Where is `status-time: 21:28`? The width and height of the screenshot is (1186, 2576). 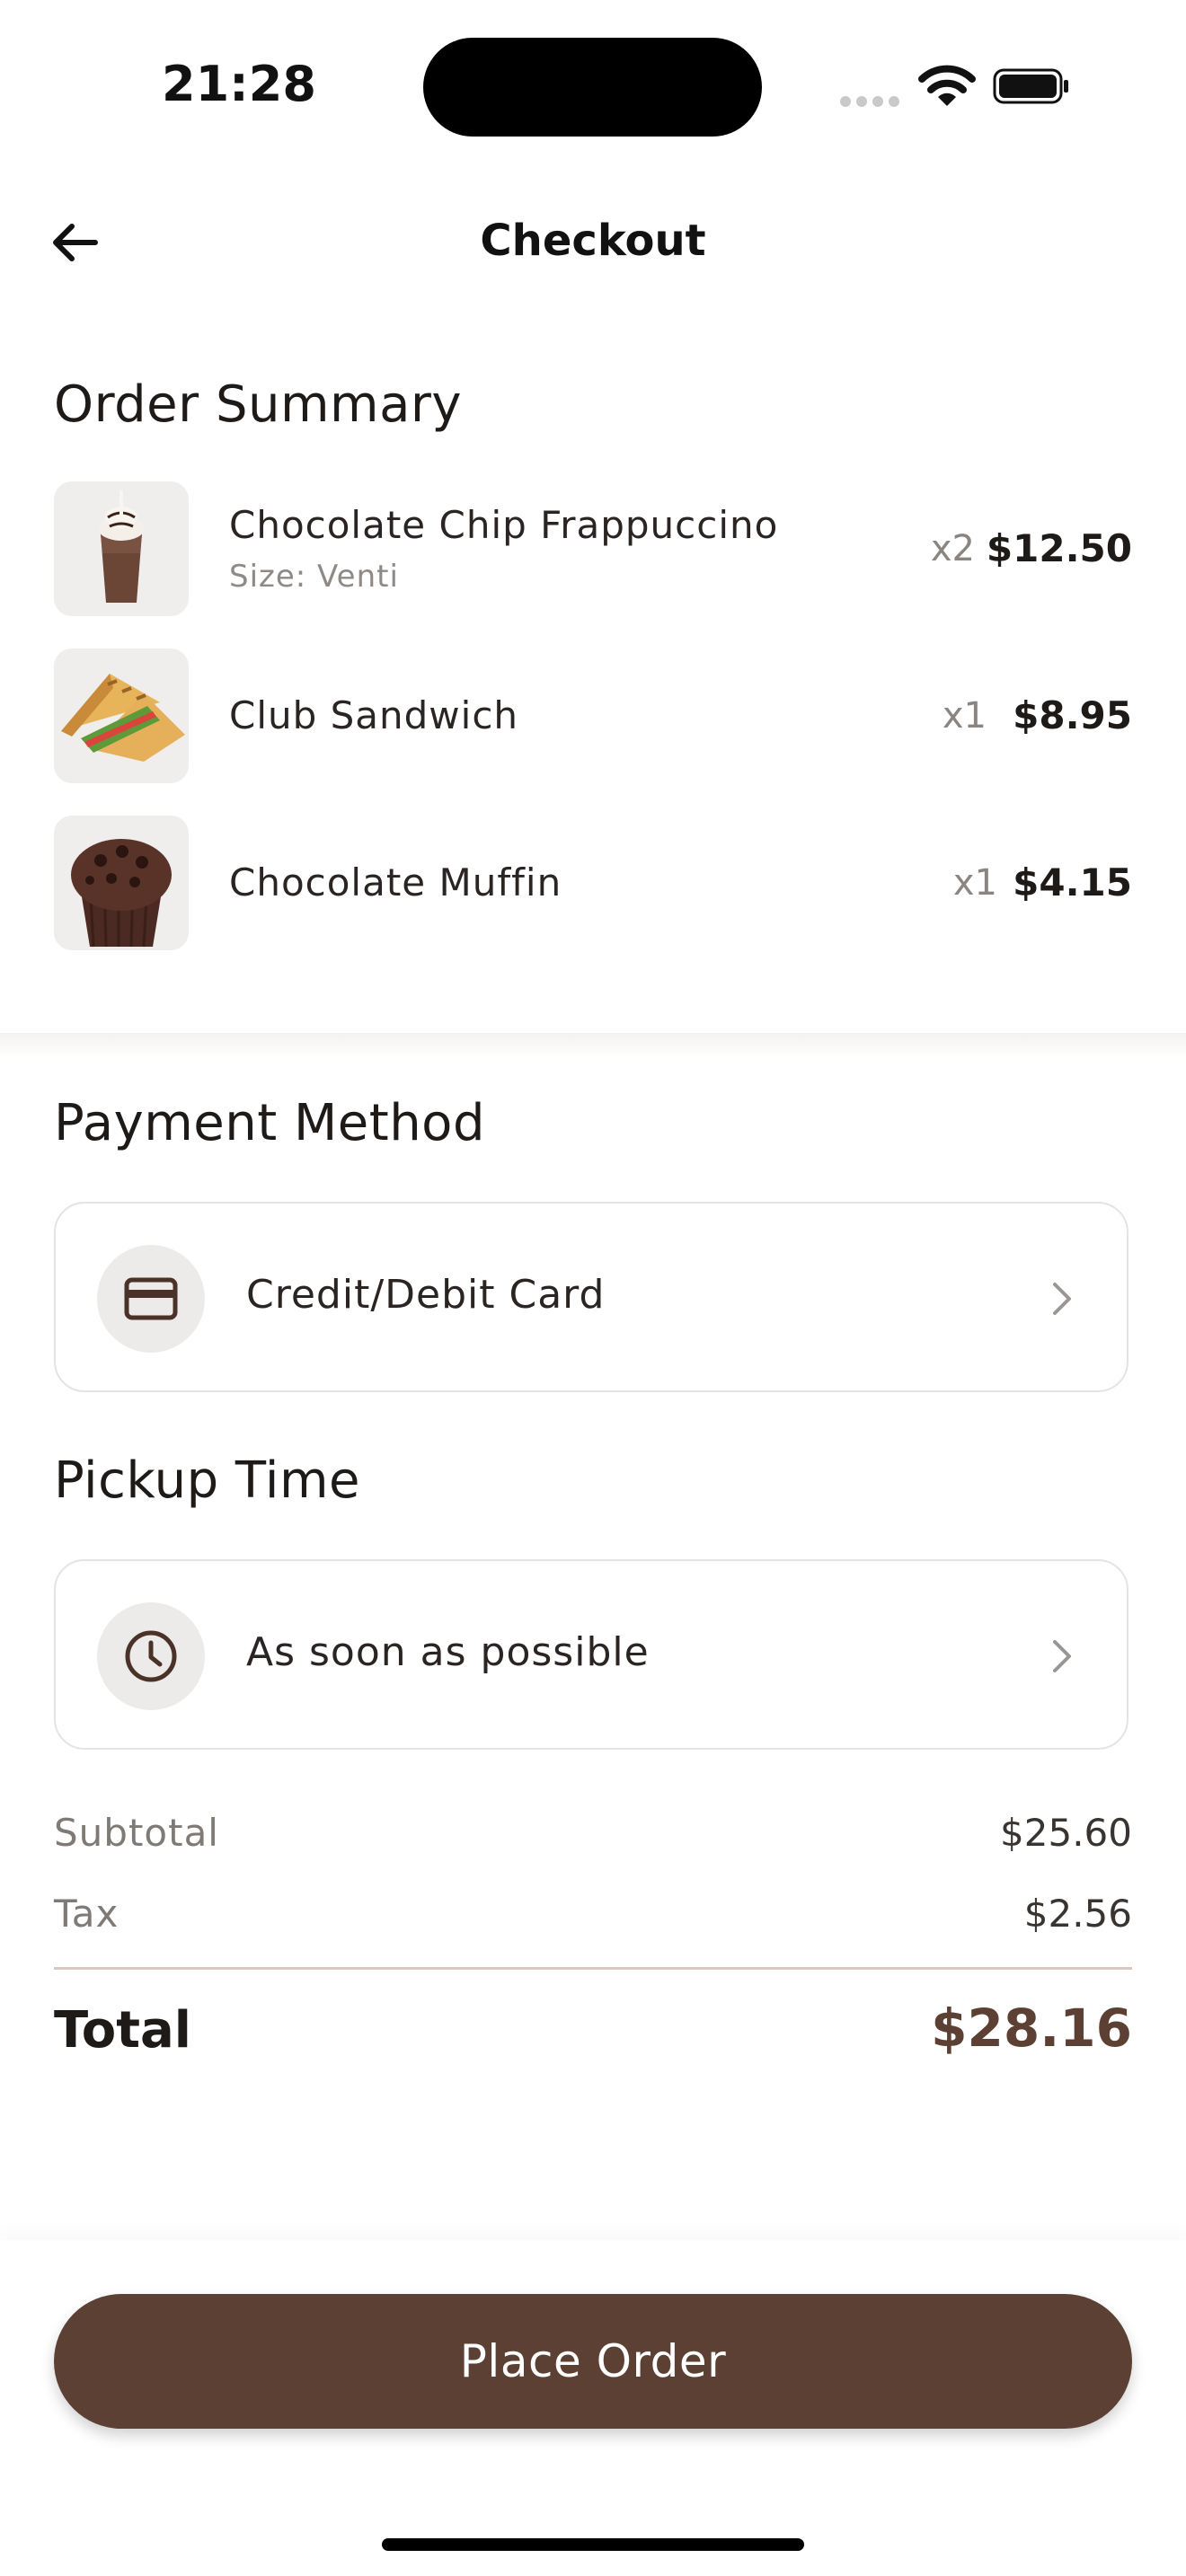
status-time: 21:28 is located at coordinates (239, 84).